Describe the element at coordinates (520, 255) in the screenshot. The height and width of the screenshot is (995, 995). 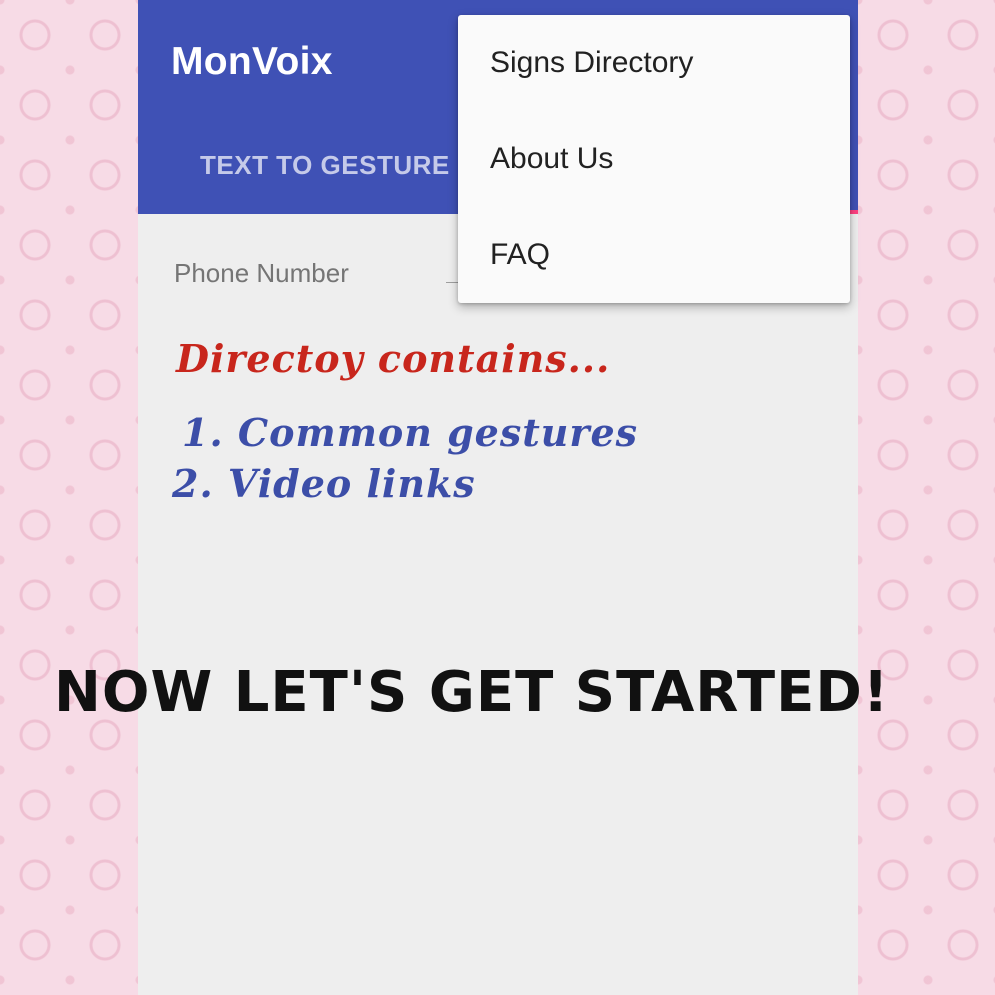
I see `menu-item-faq: FAQ` at that location.